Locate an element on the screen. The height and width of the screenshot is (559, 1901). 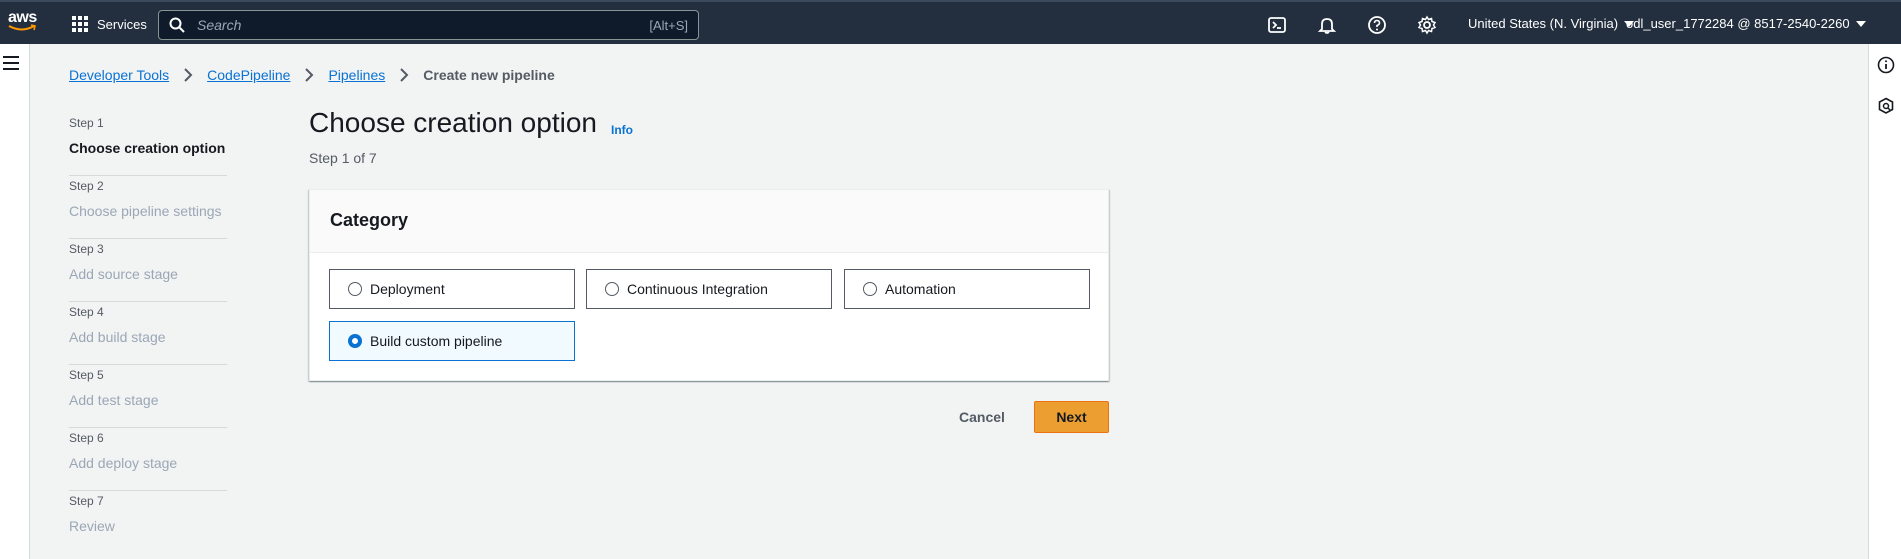
step-title: Add source stage is located at coordinates (123, 274).